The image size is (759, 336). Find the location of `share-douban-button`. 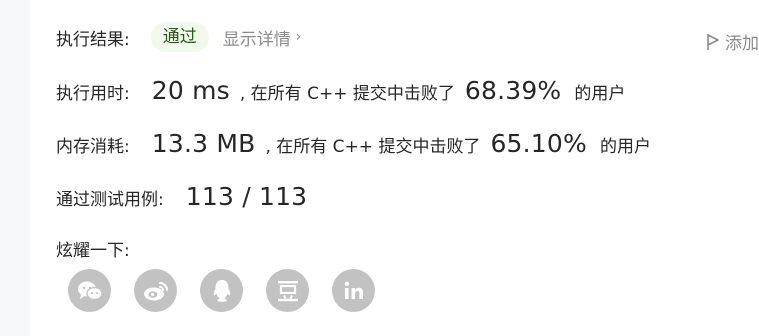

share-douban-button is located at coordinates (287, 290).